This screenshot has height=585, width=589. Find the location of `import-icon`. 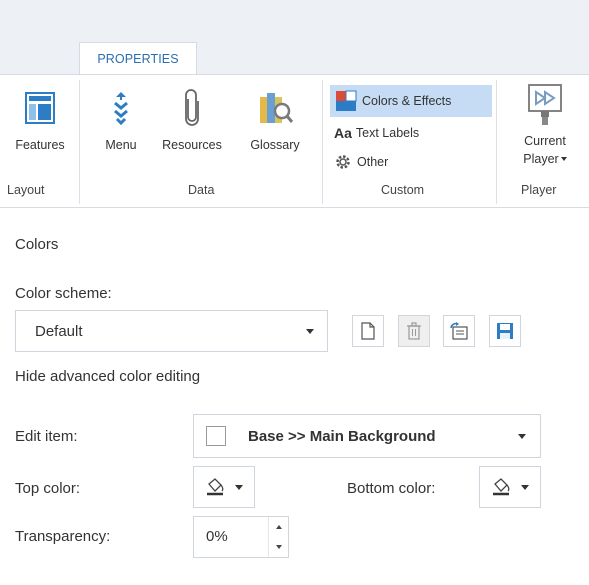

import-icon is located at coordinates (459, 331).